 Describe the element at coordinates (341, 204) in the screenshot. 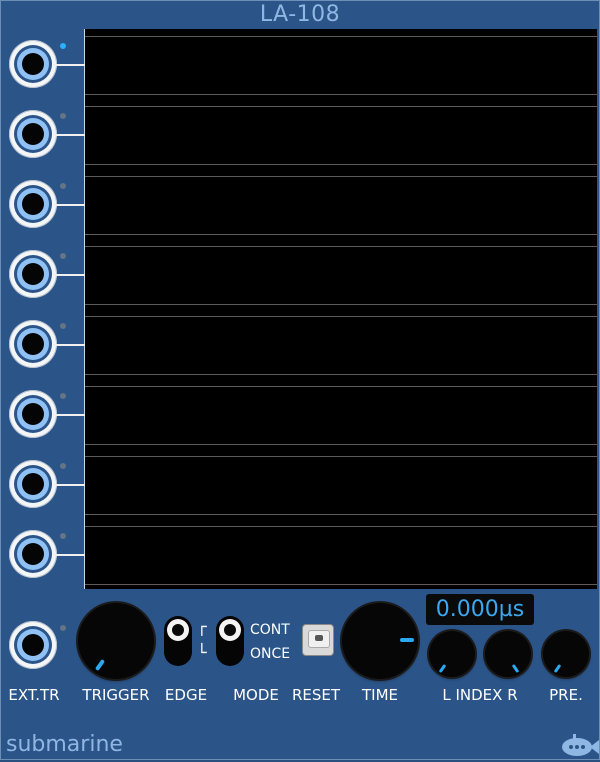

I see `channel-3-trace` at that location.